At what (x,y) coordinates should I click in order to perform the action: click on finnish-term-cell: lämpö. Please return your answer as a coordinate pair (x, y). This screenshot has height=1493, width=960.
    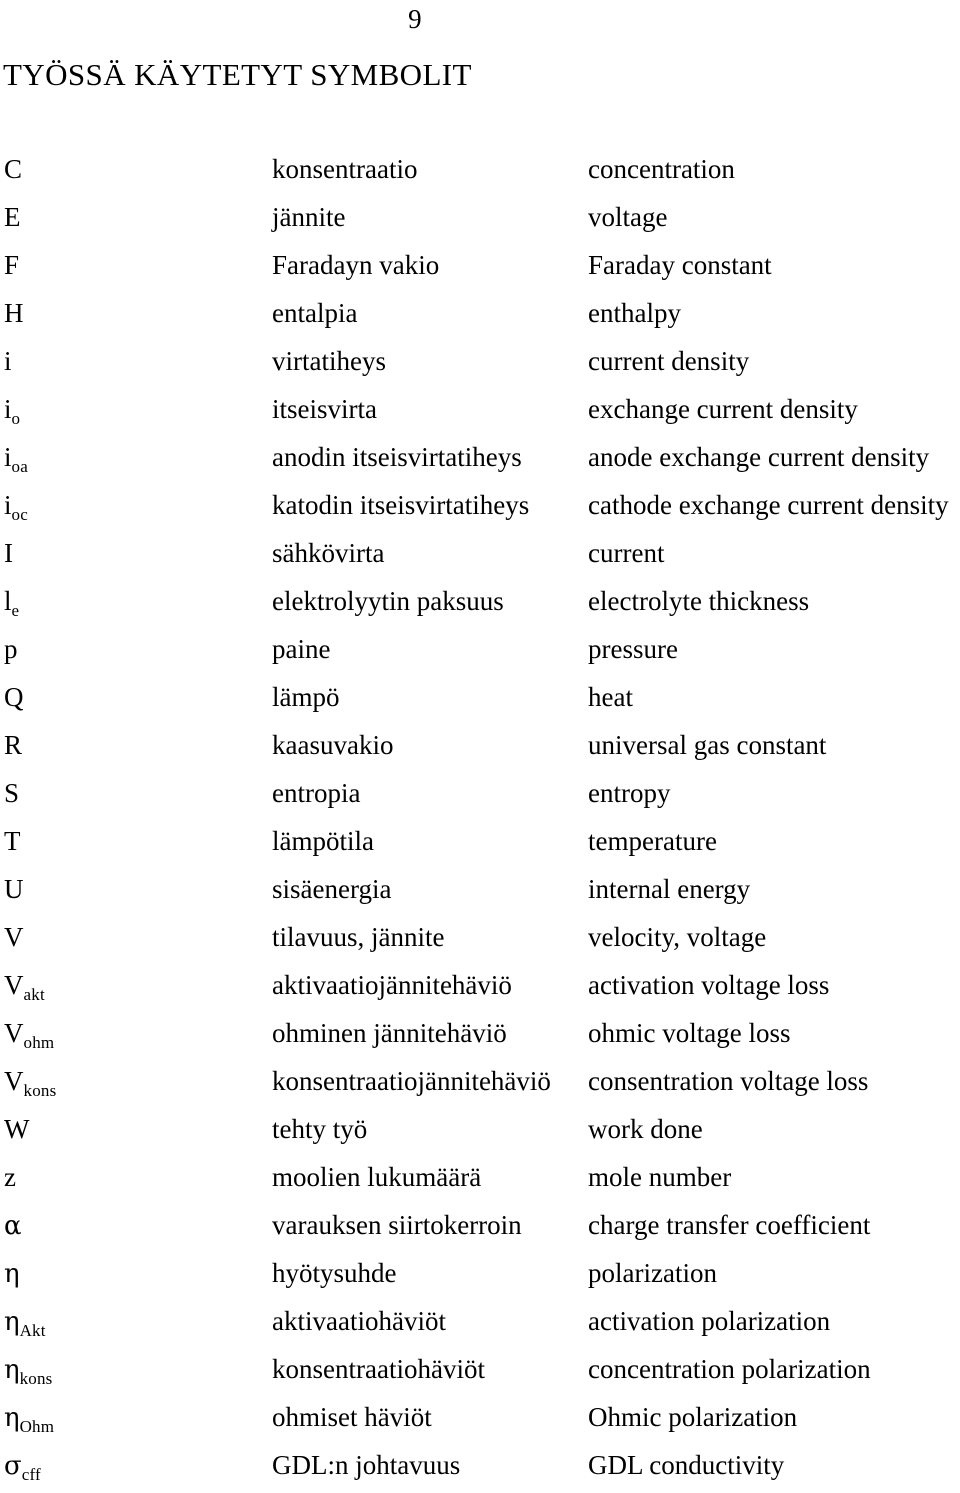
    Looking at the image, I should click on (306, 697).